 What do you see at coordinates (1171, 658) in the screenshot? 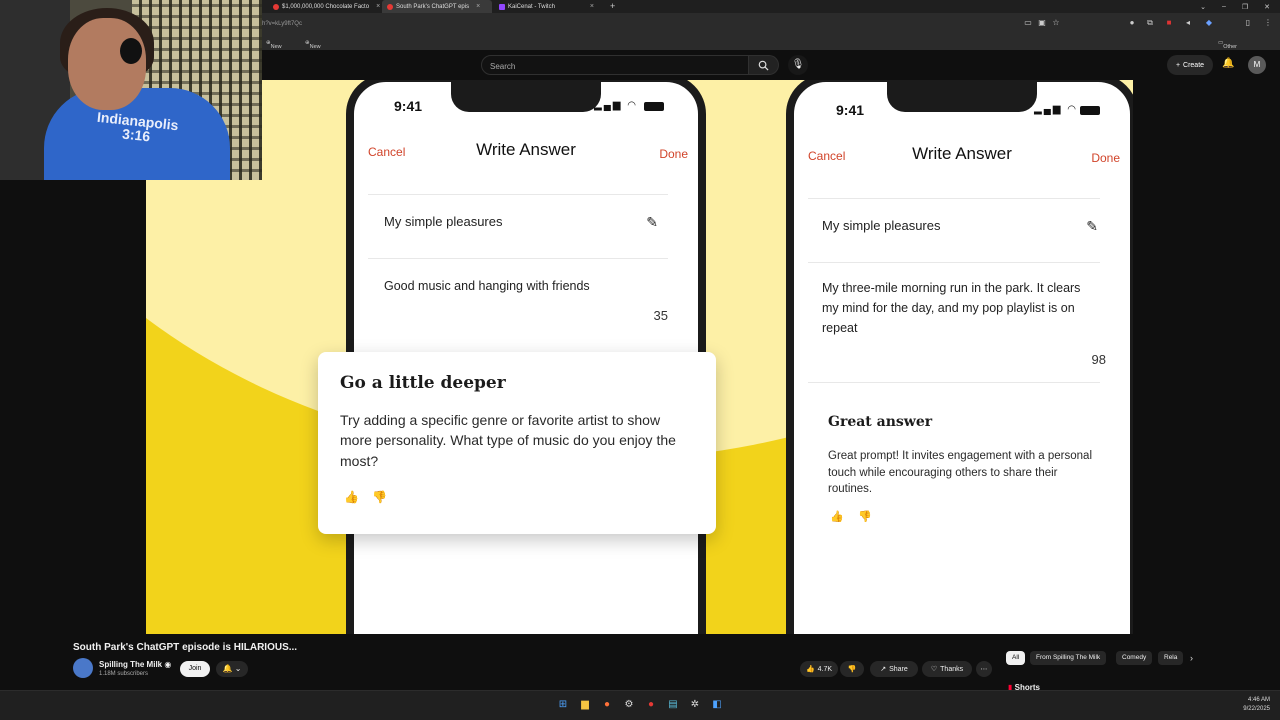
I see `chip-related: Rela` at bounding box center [1171, 658].